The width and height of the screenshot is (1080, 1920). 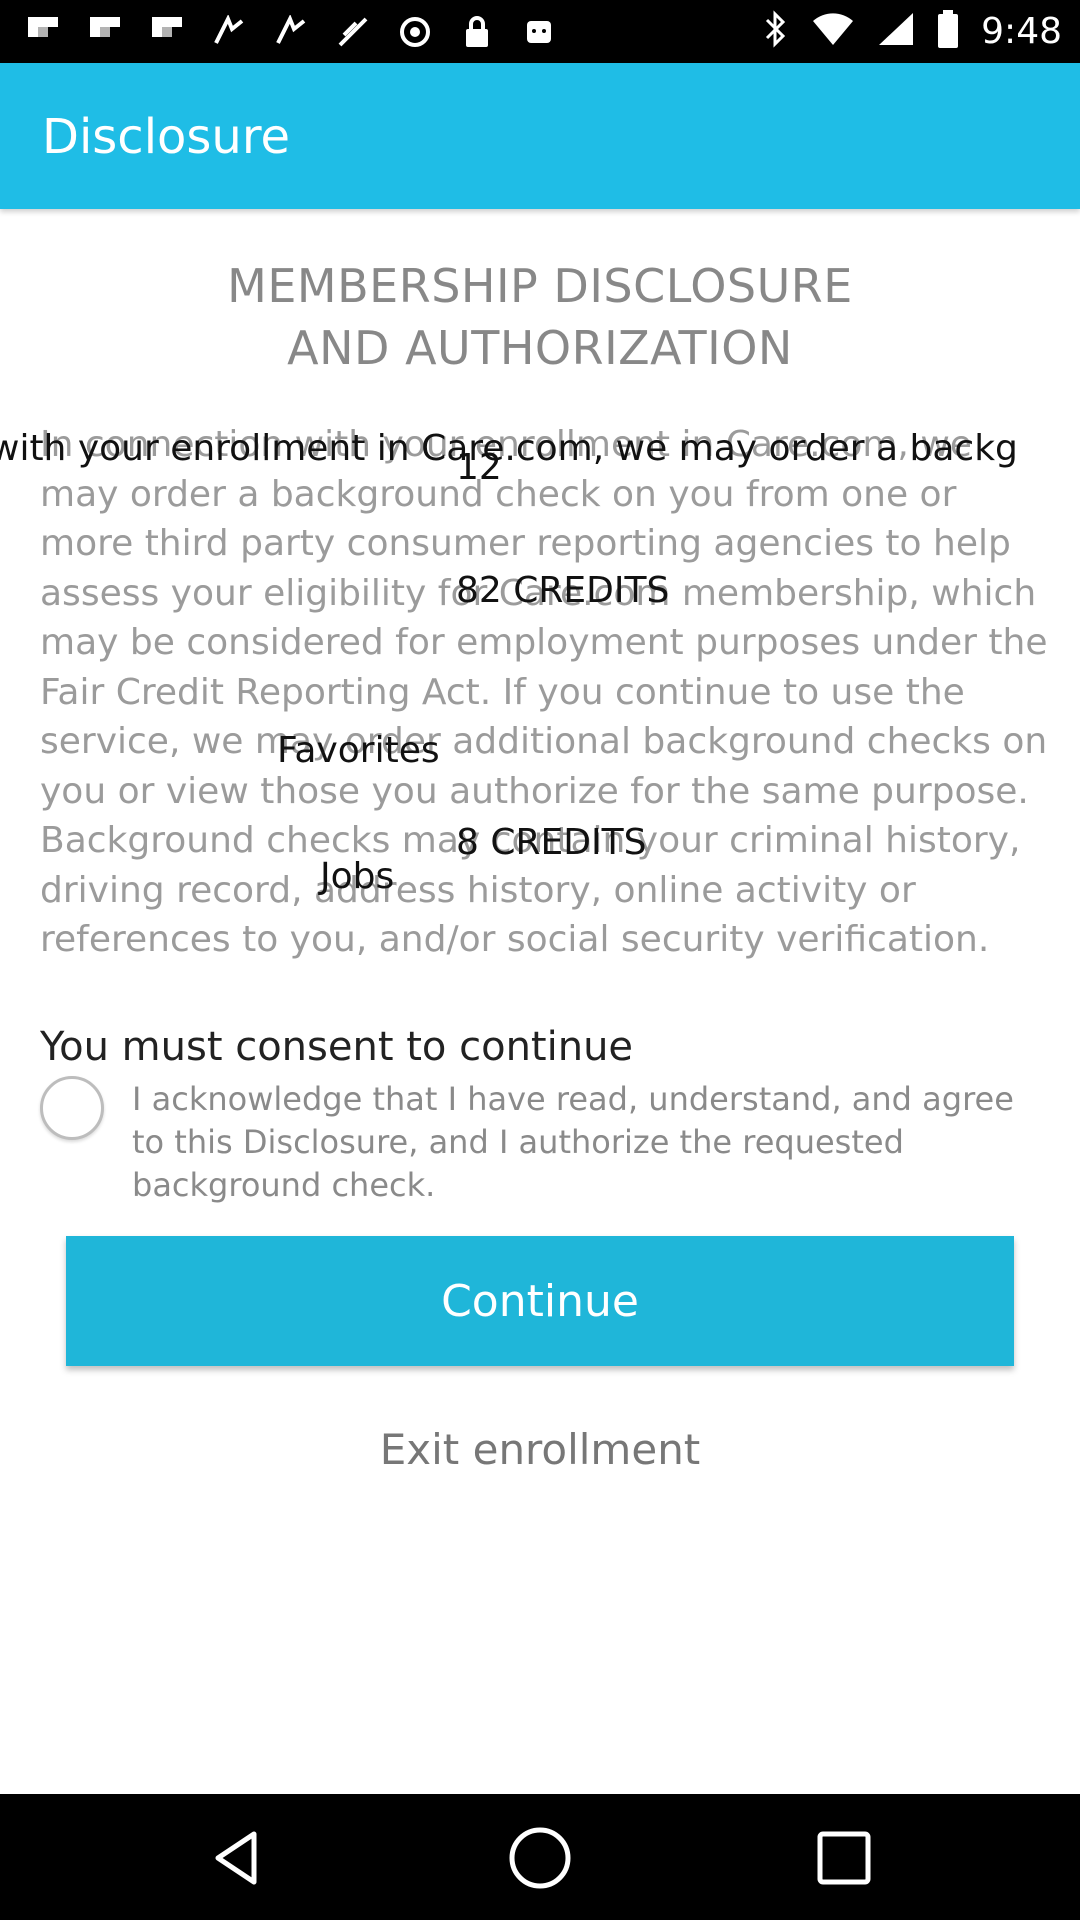 I want to click on navigation-bar, so click(x=540, y=1857).